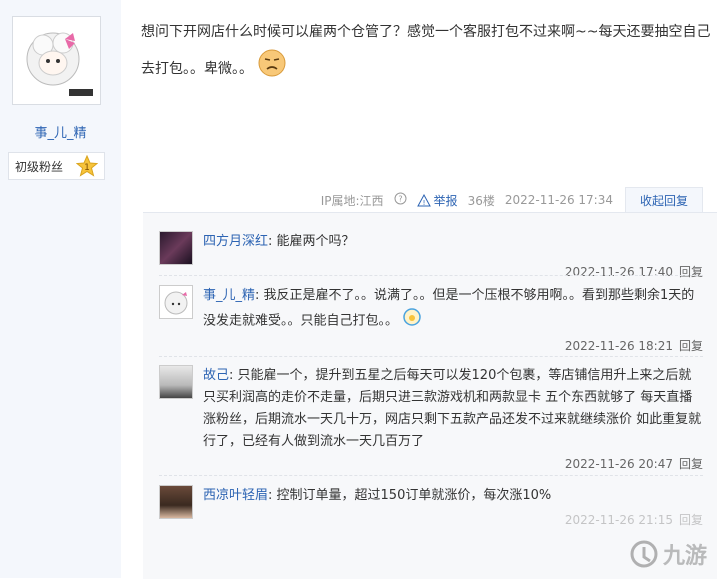 The height and width of the screenshot is (579, 717). I want to click on reply-username: 西凉叶轻眉, so click(235, 495).